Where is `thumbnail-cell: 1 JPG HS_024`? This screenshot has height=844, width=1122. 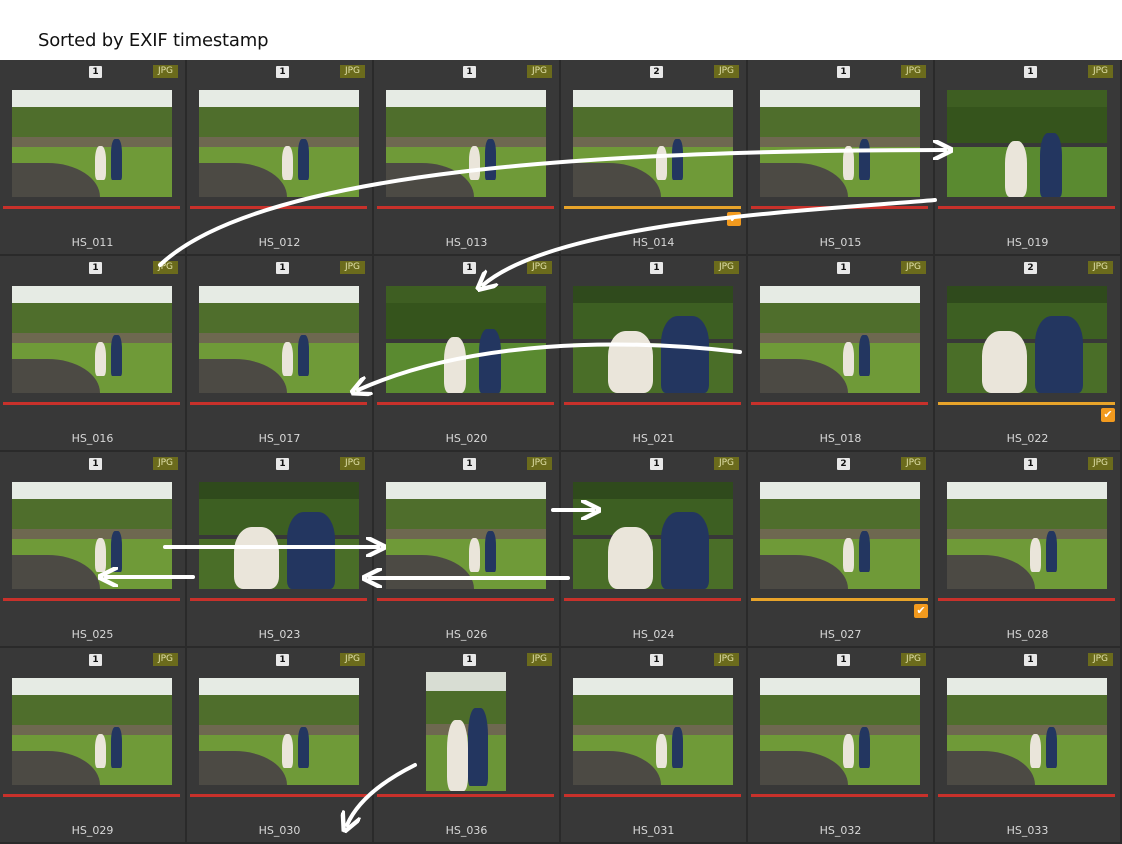 thumbnail-cell: 1 JPG HS_024 is located at coordinates (654, 550).